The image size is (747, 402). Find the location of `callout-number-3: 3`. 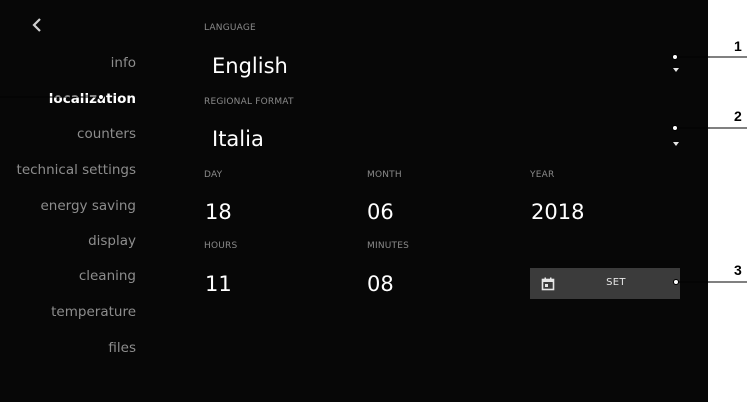

callout-number-3: 3 is located at coordinates (738, 270).